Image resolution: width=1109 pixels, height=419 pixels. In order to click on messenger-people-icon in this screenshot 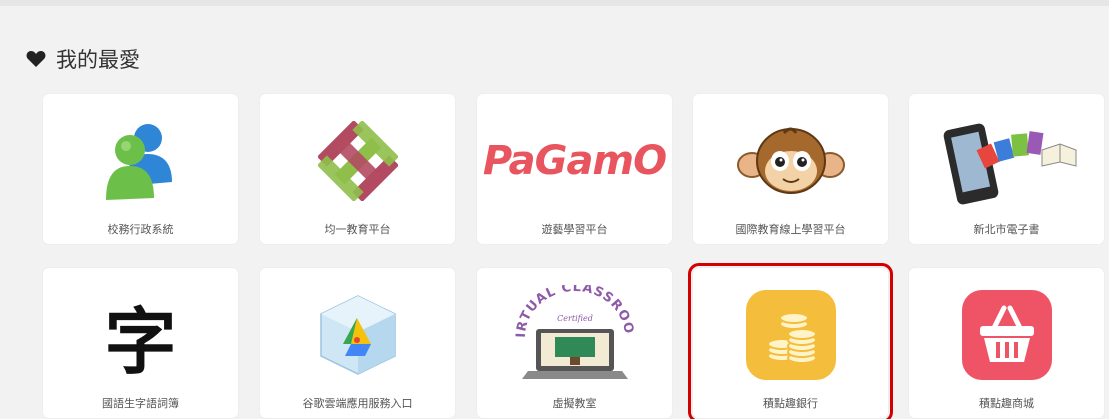, I will do `click(138, 162)`.